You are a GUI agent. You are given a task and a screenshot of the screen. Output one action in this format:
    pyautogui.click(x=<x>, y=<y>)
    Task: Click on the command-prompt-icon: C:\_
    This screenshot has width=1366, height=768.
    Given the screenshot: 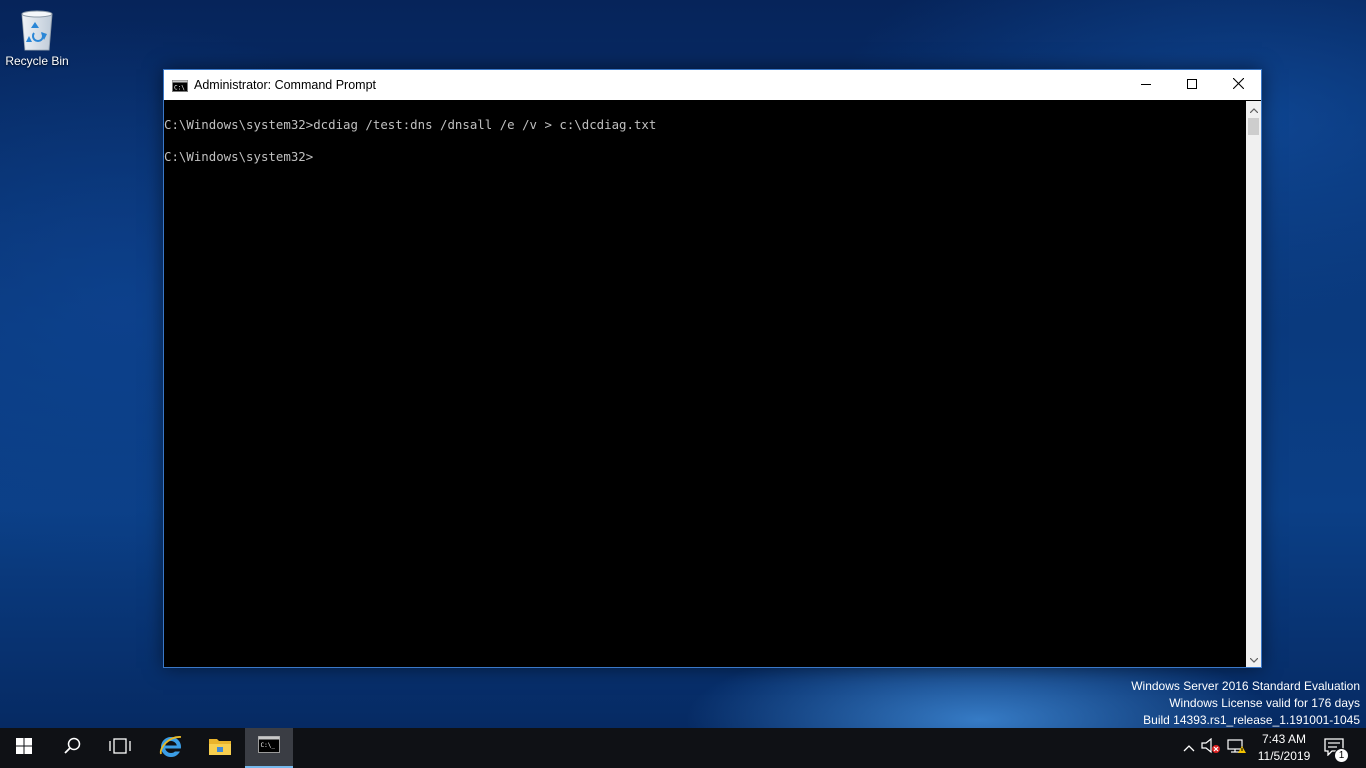 What is the action you would take?
    pyautogui.click(x=269, y=747)
    